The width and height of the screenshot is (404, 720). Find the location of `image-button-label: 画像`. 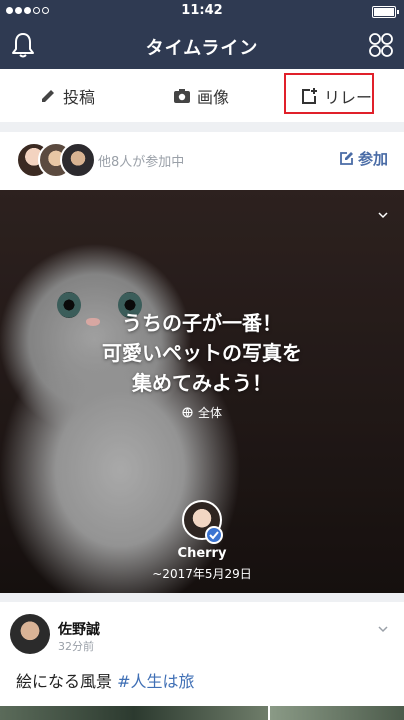

image-button-label: 画像 is located at coordinates (212, 97).